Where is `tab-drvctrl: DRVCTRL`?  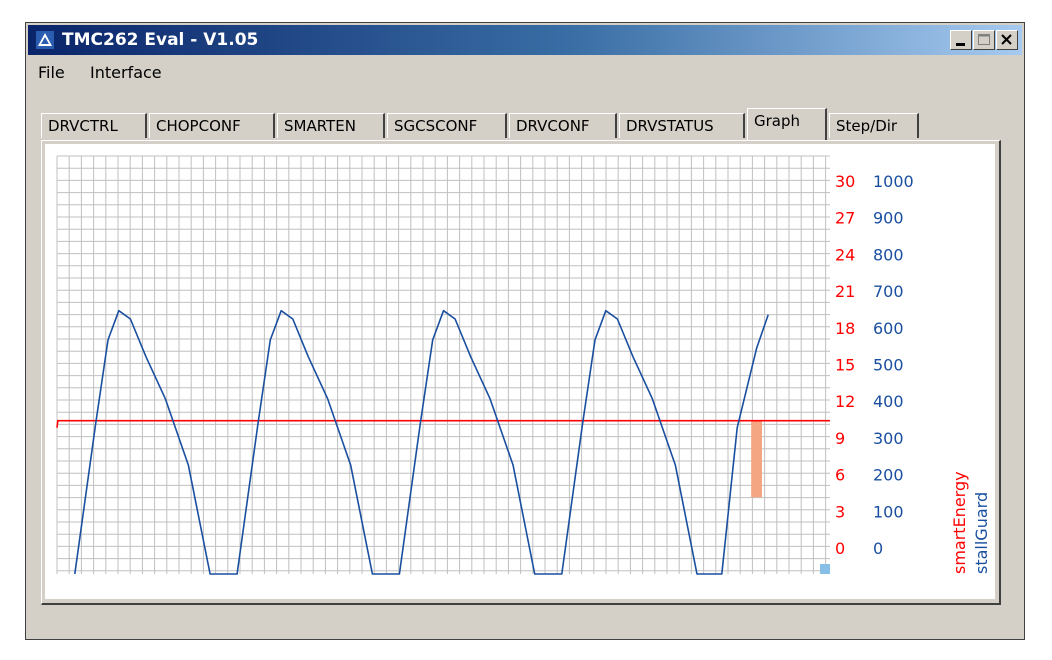 tab-drvctrl: DRVCTRL is located at coordinates (94, 125).